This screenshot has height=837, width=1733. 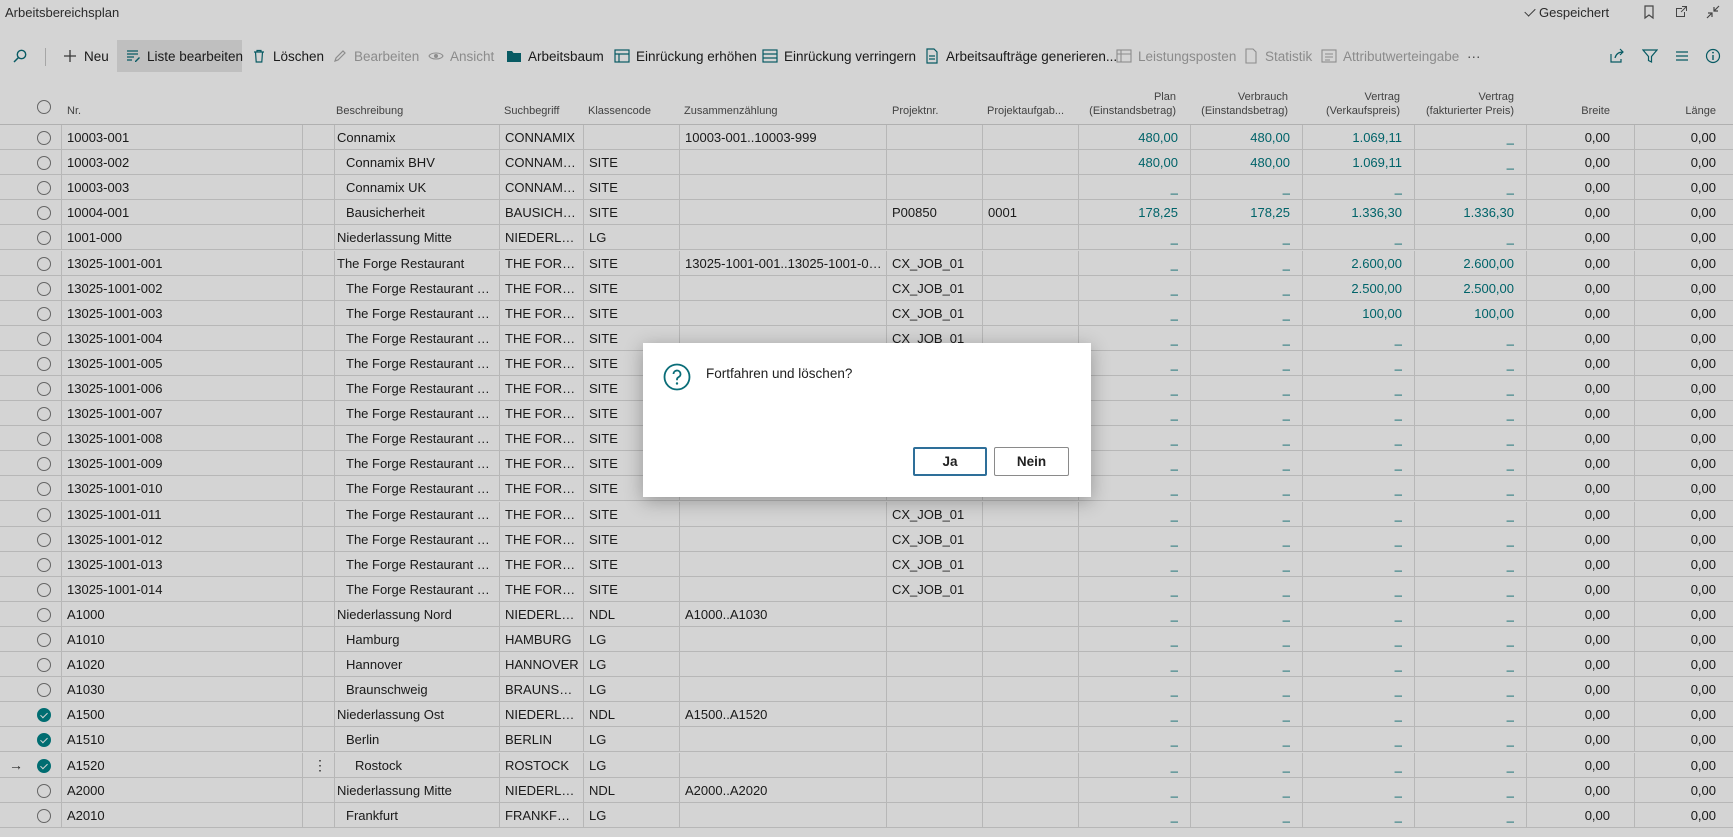 I want to click on confirm-delete-dialog: Fortfahren und löschen? Ja Nein, so click(x=867, y=420).